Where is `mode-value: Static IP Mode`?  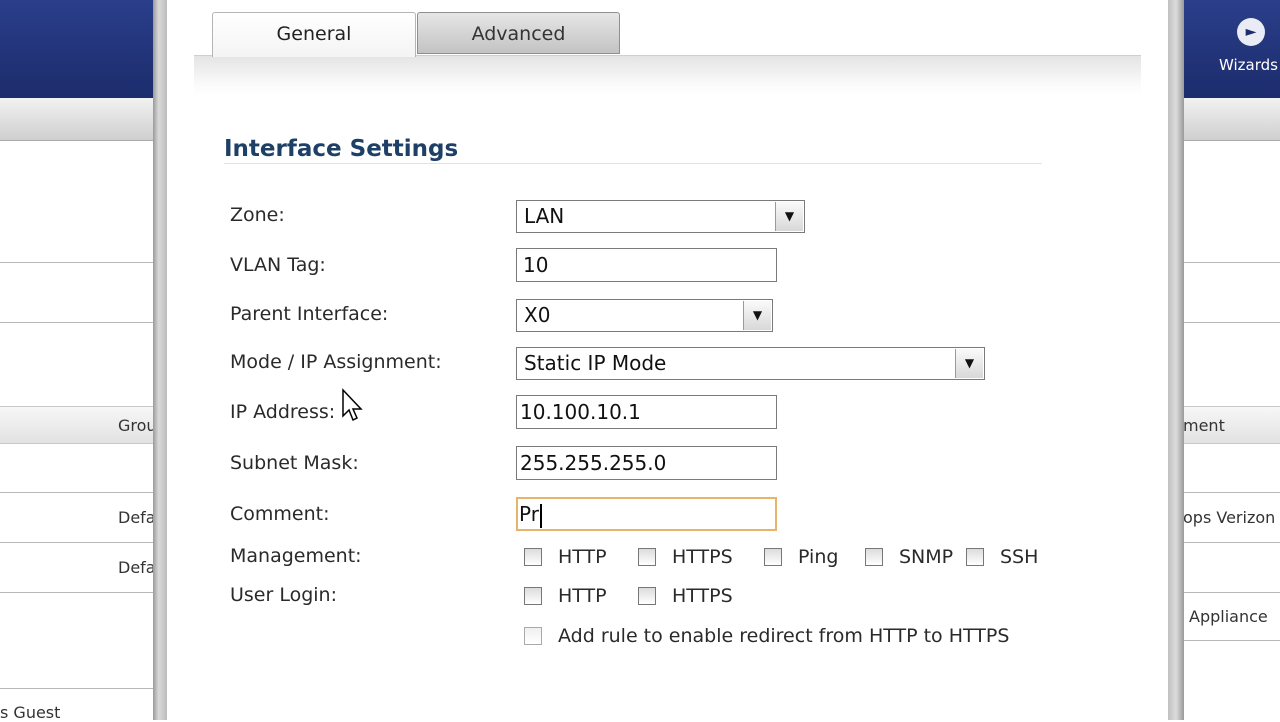
mode-value: Static IP Mode is located at coordinates (595, 363).